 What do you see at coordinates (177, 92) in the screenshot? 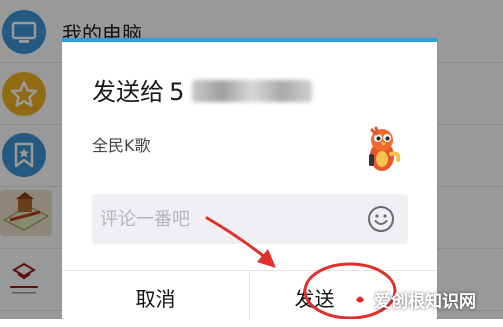
I see `recipient-name-initial: 5` at bounding box center [177, 92].